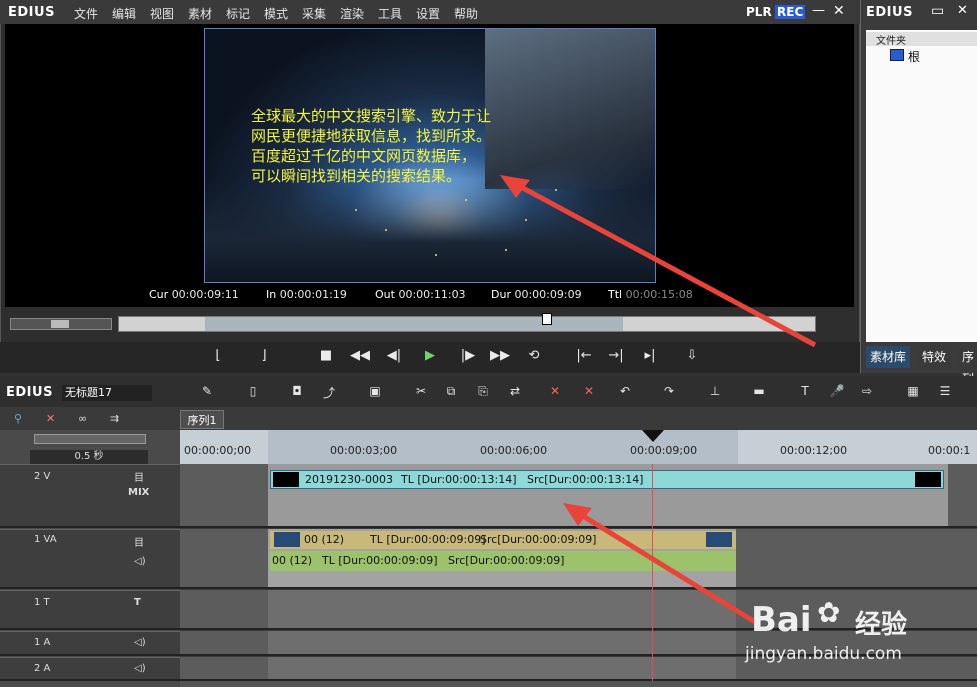 The width and height of the screenshot is (977, 687). What do you see at coordinates (650, 356) in the screenshot?
I see `insert-icon: ▸|` at bounding box center [650, 356].